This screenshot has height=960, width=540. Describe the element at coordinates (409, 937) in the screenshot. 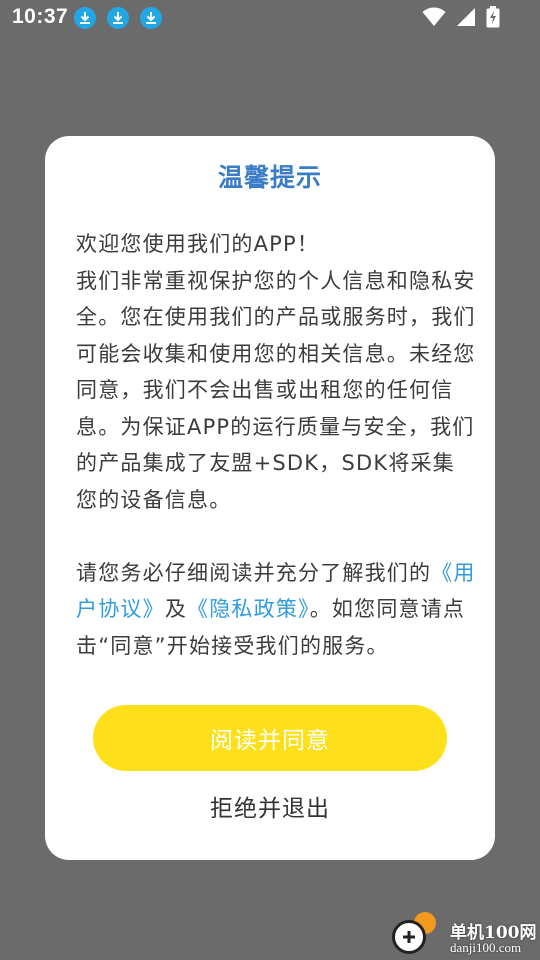

I see `watermark-logo-icon` at that location.